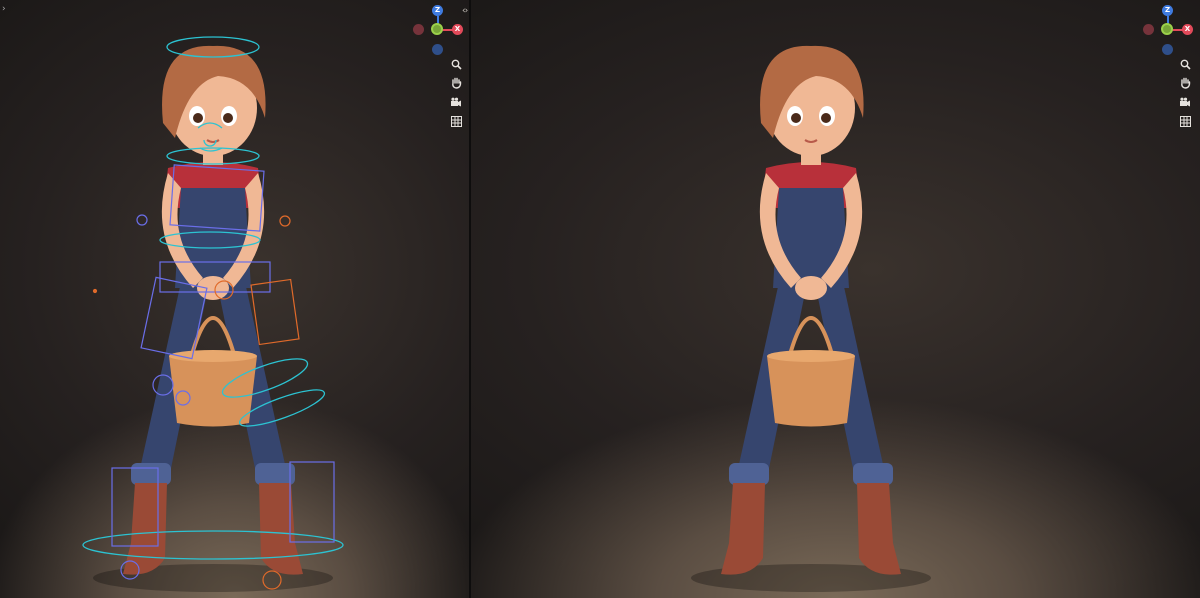 The image size is (1200, 598). I want to click on torso-box, so click(217, 198).